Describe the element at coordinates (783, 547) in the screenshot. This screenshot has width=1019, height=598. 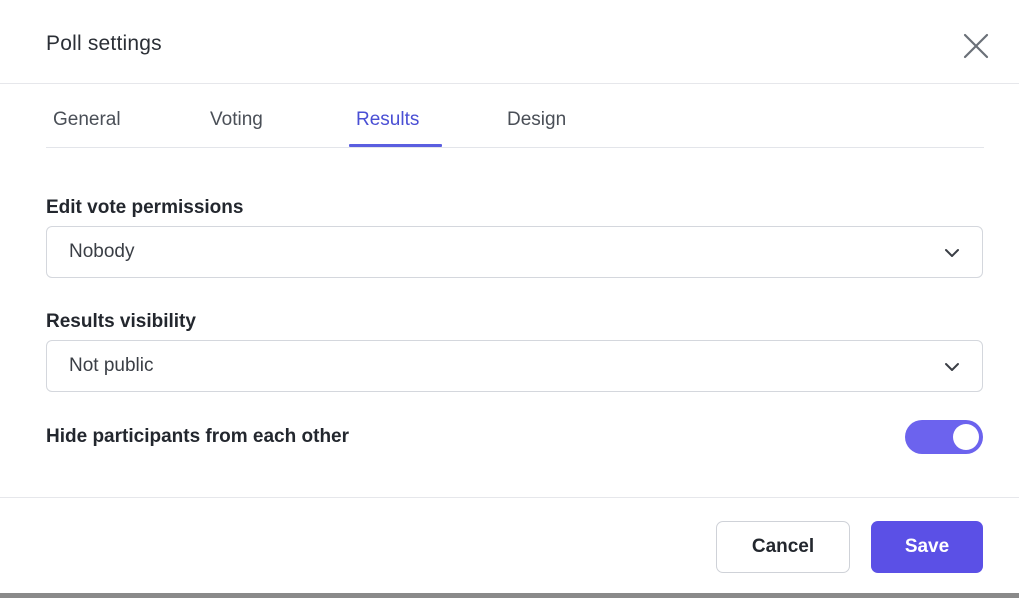
I see `cancel-button: Cancel` at that location.